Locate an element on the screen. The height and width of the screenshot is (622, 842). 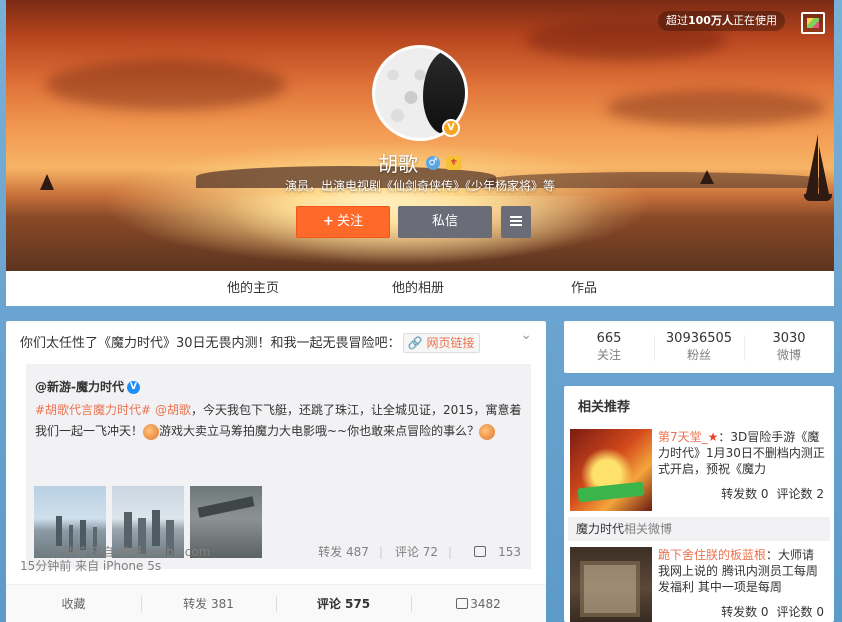
plus-icon: + is located at coordinates (328, 221).